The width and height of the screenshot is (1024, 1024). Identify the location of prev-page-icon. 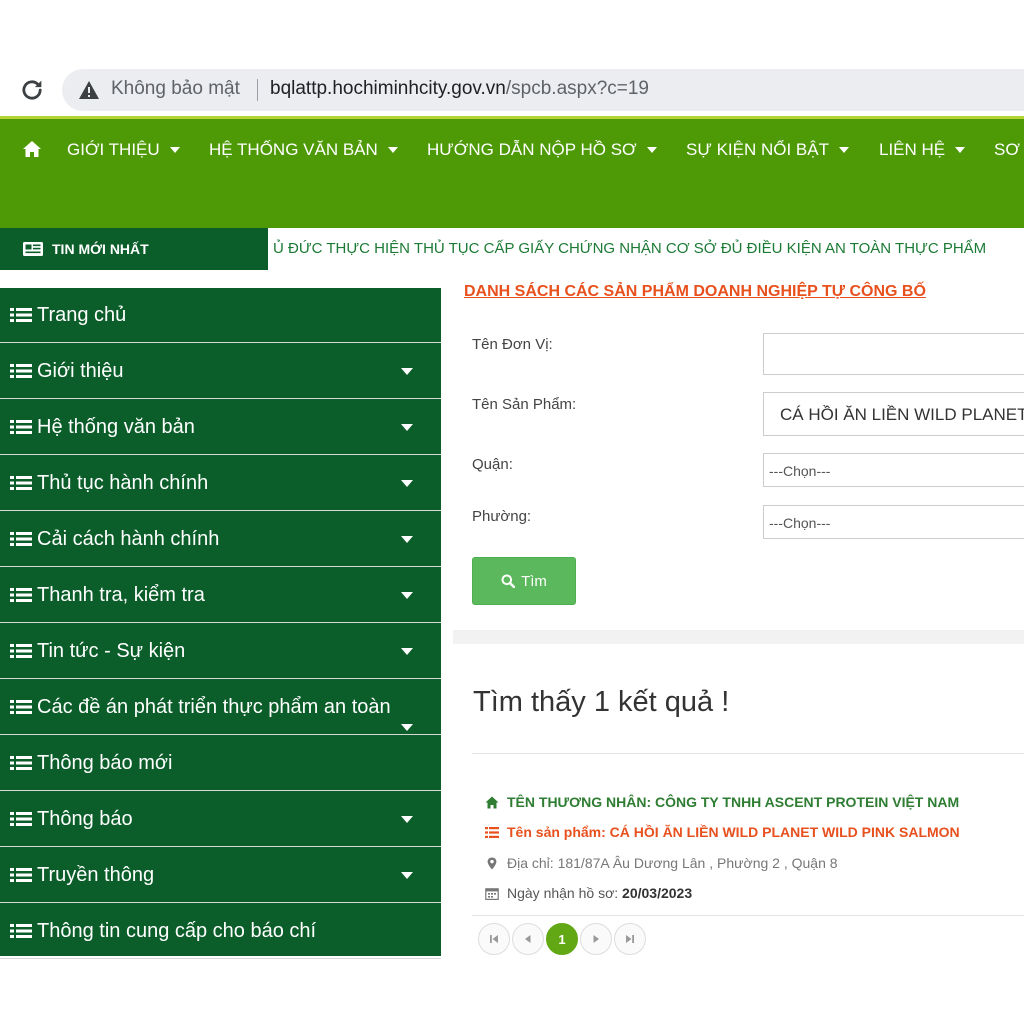
(528, 939).